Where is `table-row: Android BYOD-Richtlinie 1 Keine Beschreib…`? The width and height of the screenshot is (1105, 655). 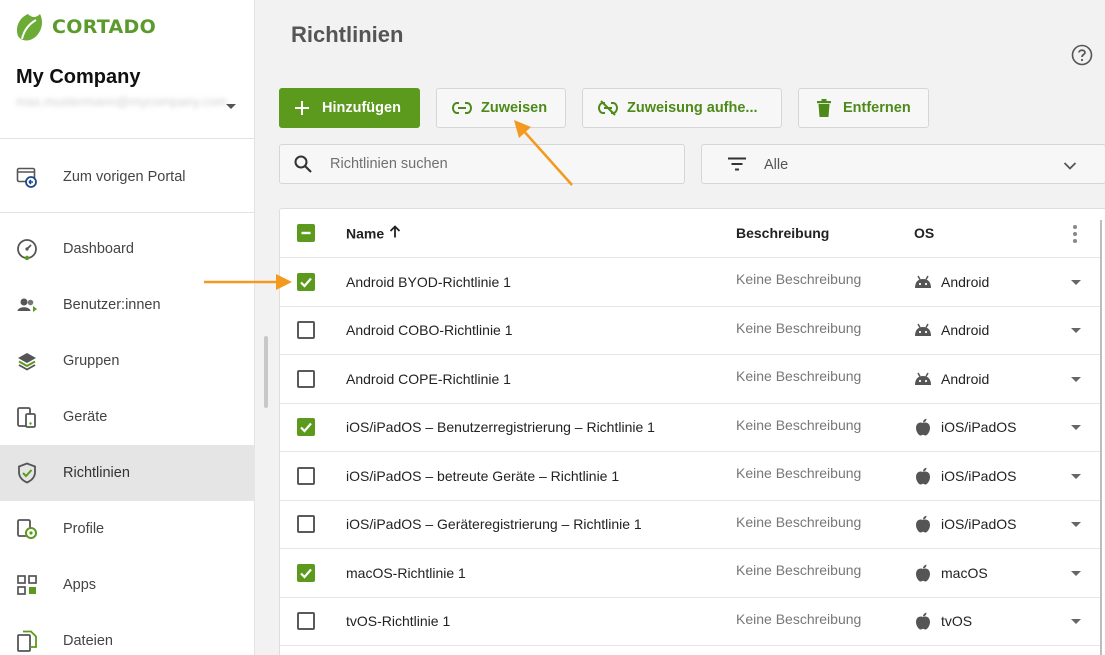 table-row: Android BYOD-Richtlinie 1 Keine Beschreib… is located at coordinates (691, 282).